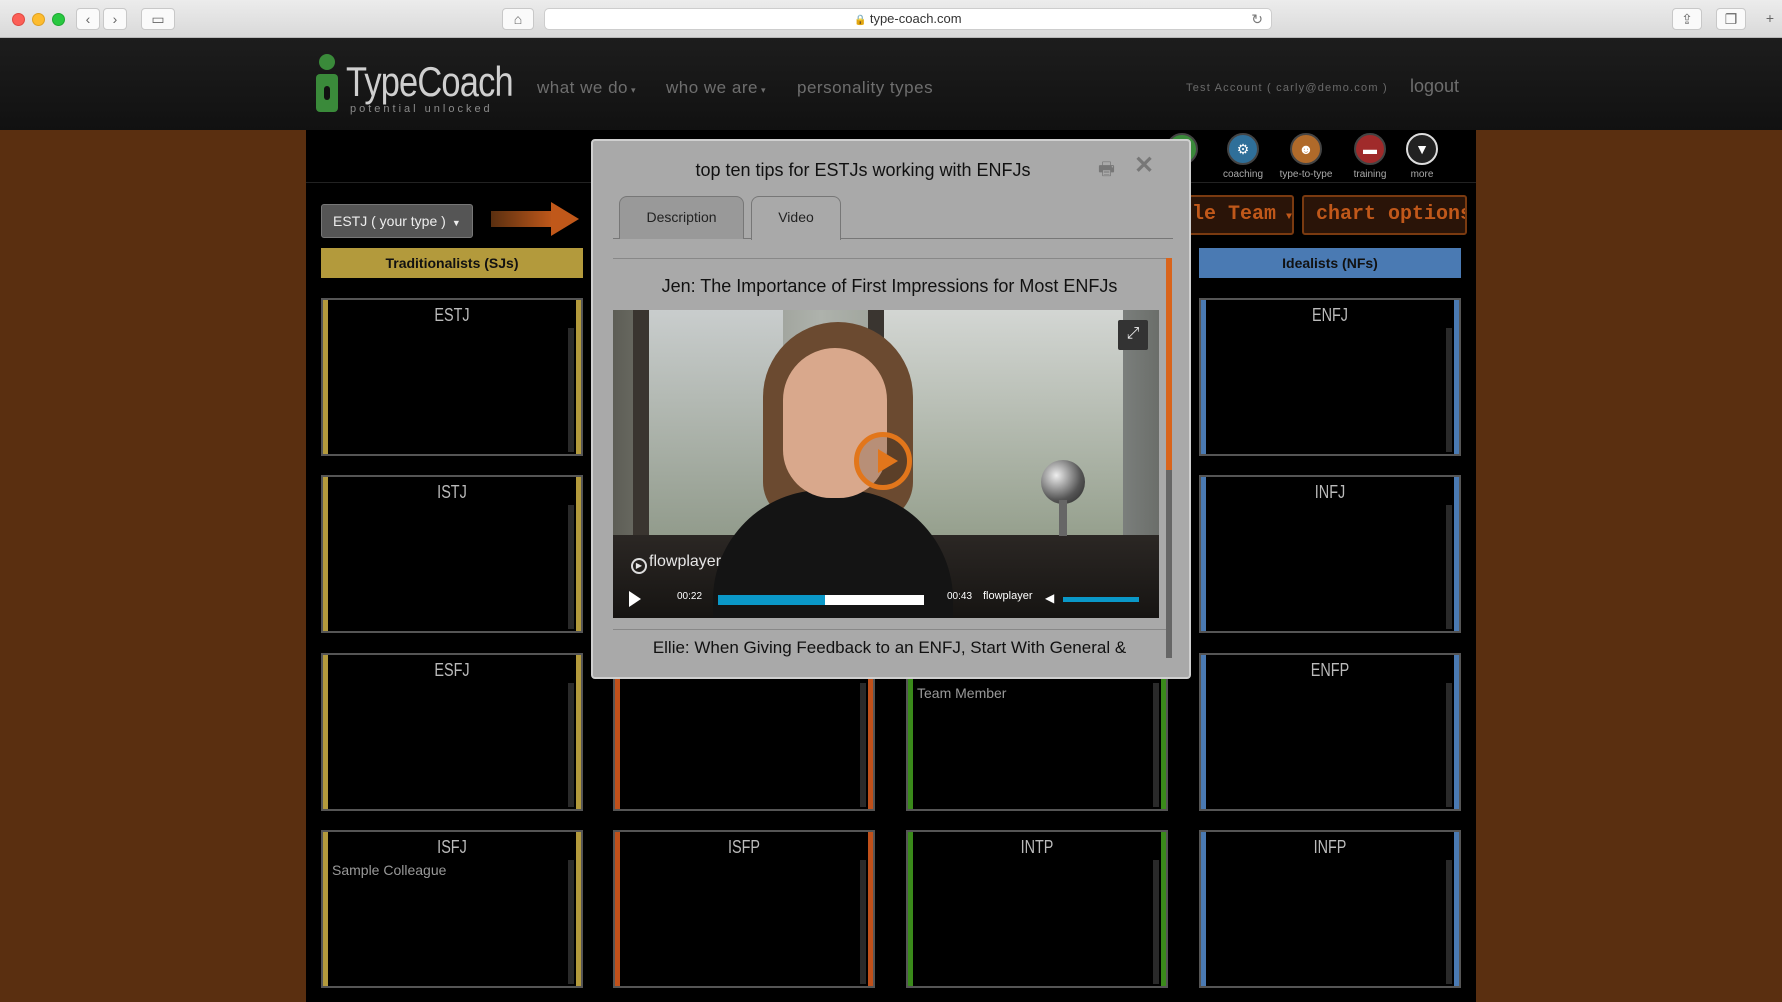 The image size is (1782, 1002). I want to click on type-card-isfj: ISFJ Sample Colleague, so click(452, 909).